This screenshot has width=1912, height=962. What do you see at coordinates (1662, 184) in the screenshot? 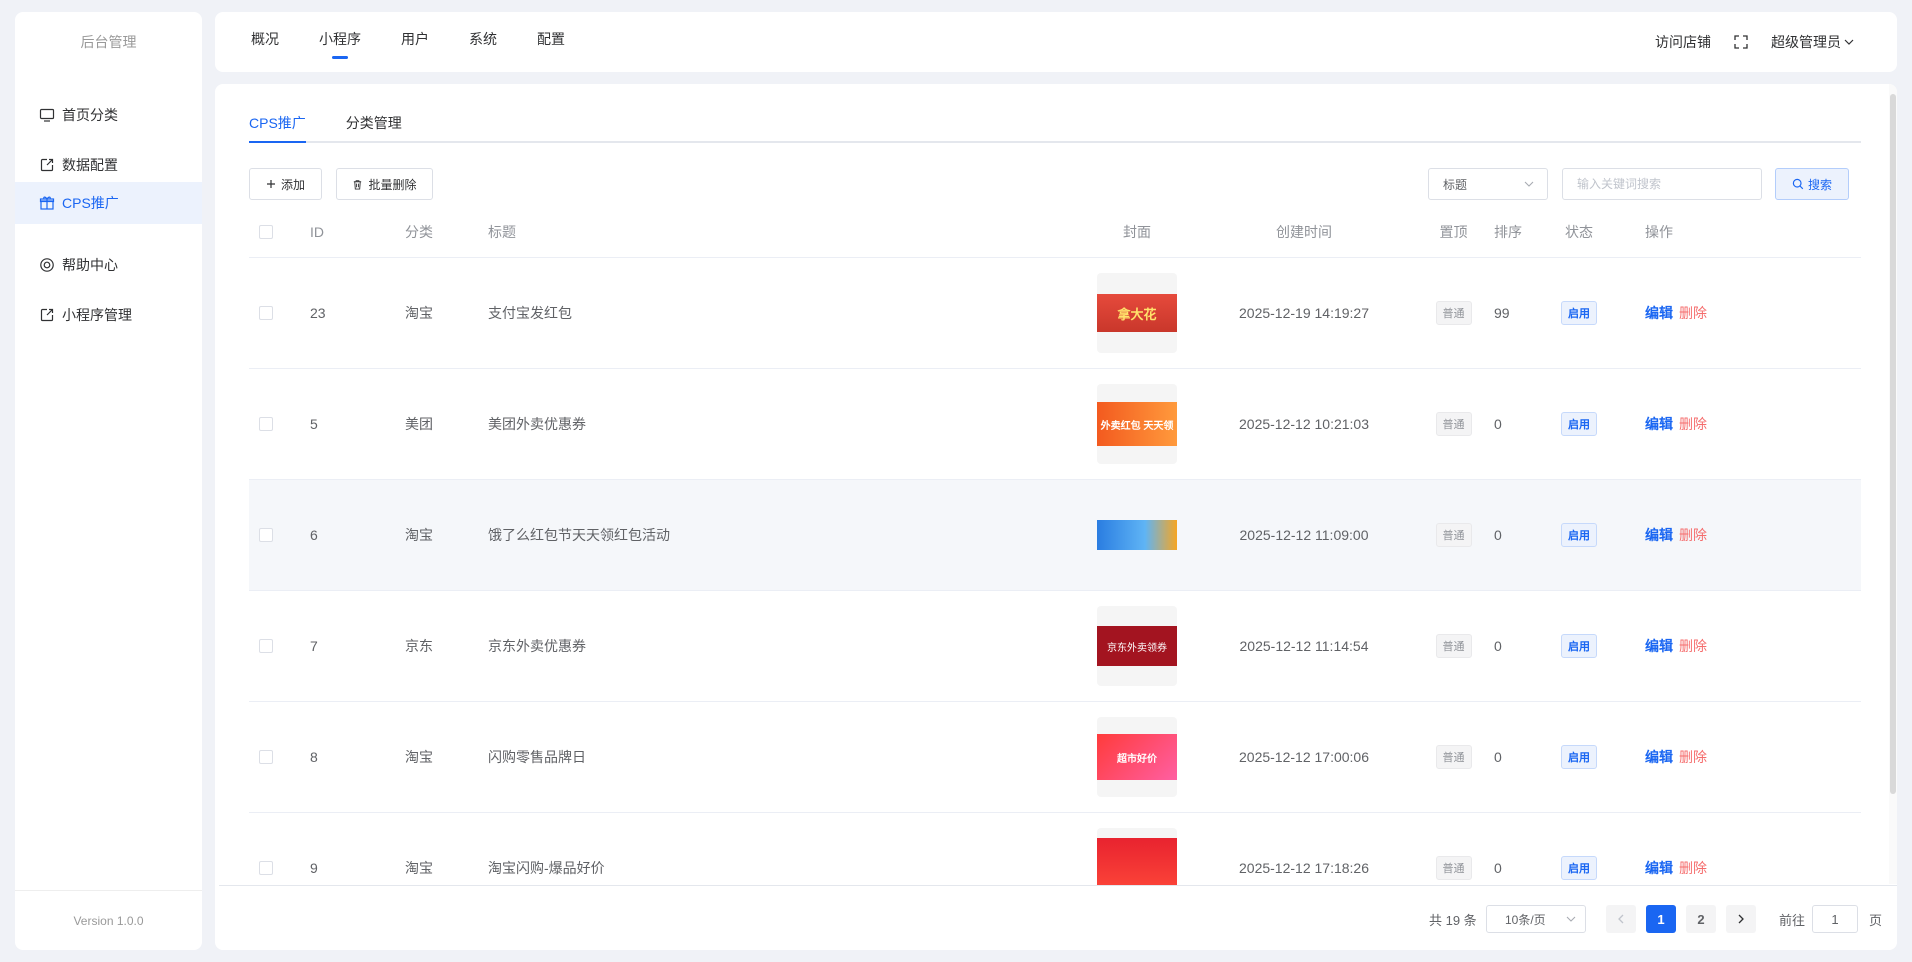
I see `search-input` at bounding box center [1662, 184].